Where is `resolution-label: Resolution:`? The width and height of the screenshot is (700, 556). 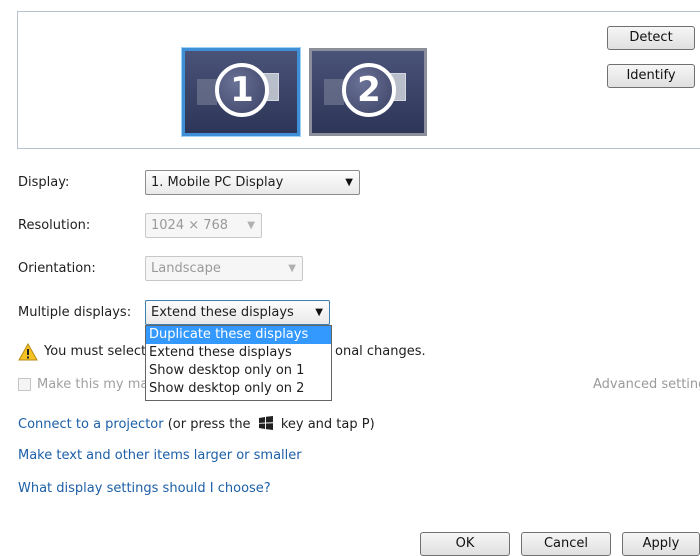
resolution-label: Resolution: is located at coordinates (54, 225).